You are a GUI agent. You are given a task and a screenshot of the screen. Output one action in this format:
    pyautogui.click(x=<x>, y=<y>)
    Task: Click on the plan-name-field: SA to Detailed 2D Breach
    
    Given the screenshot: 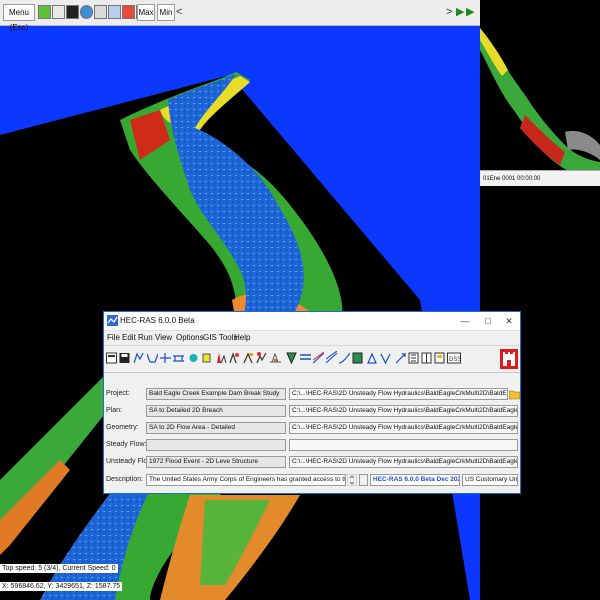 What is the action you would take?
    pyautogui.click(x=216, y=411)
    